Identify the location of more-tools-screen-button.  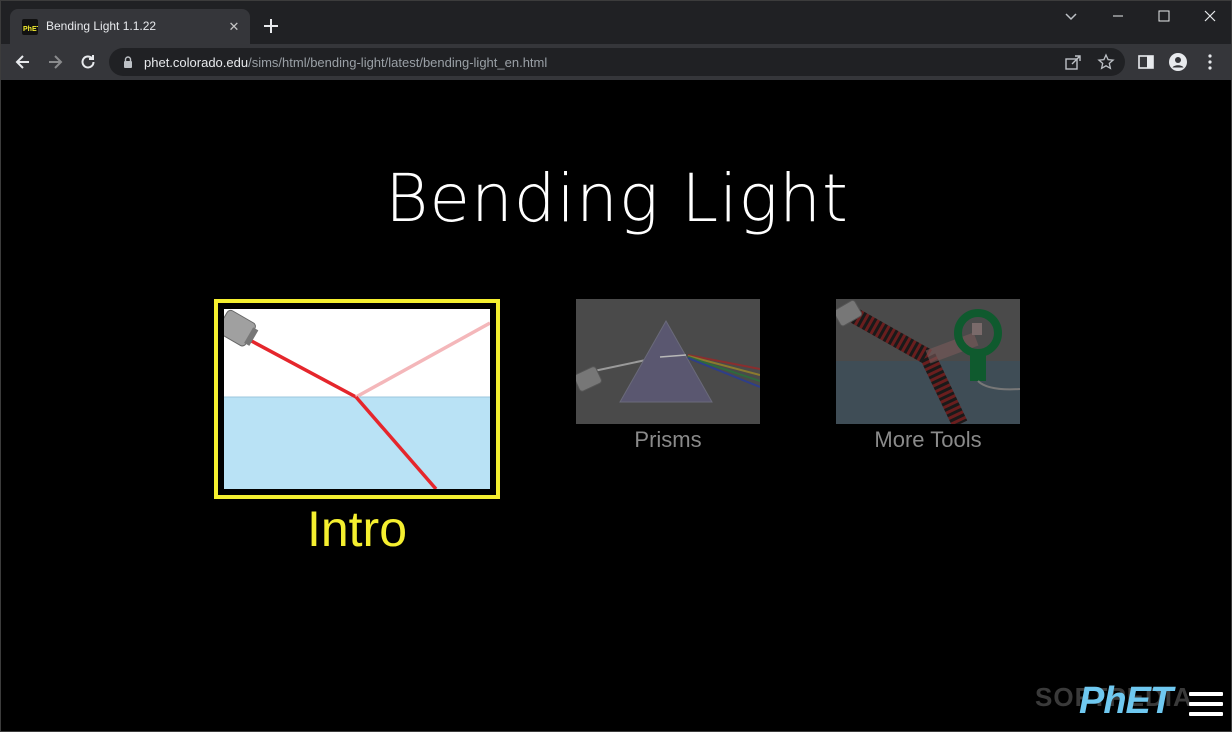
(927, 363).